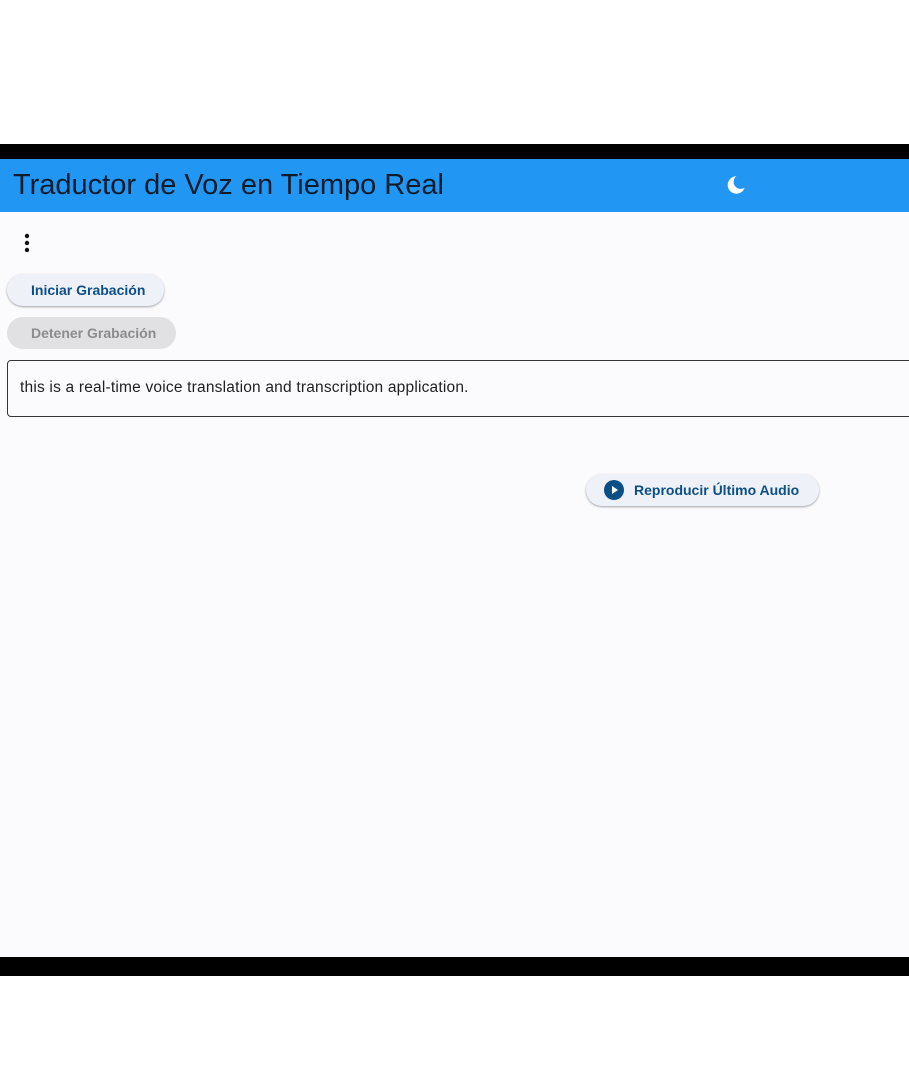 This screenshot has width=909, height=1080. I want to click on more-options-button, so click(27, 243).